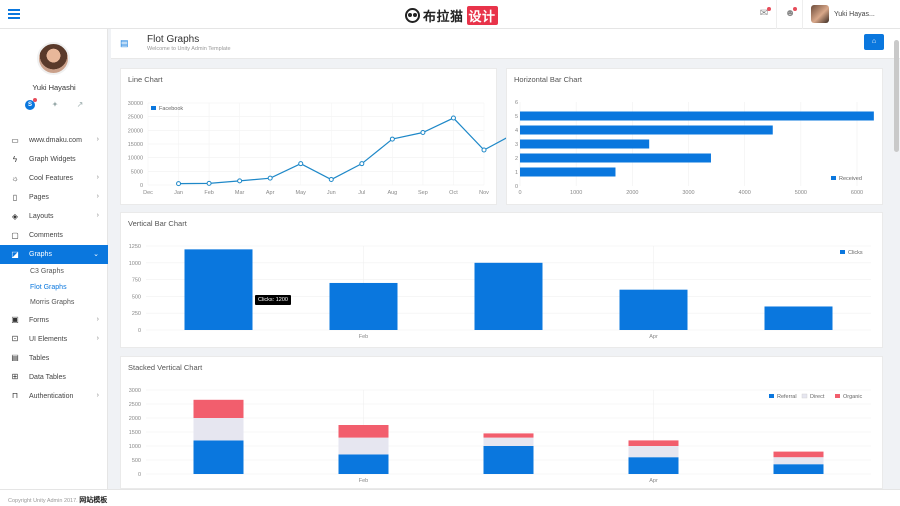 The width and height of the screenshot is (900, 506). Describe the element at coordinates (124, 43) in the screenshot. I see `chart-icon: ▤` at that location.